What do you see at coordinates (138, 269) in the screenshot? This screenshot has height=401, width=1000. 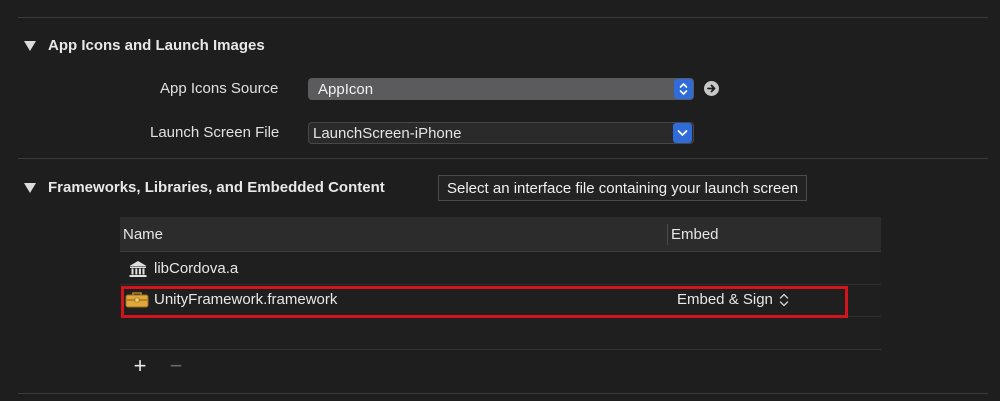 I see `library-icon` at bounding box center [138, 269].